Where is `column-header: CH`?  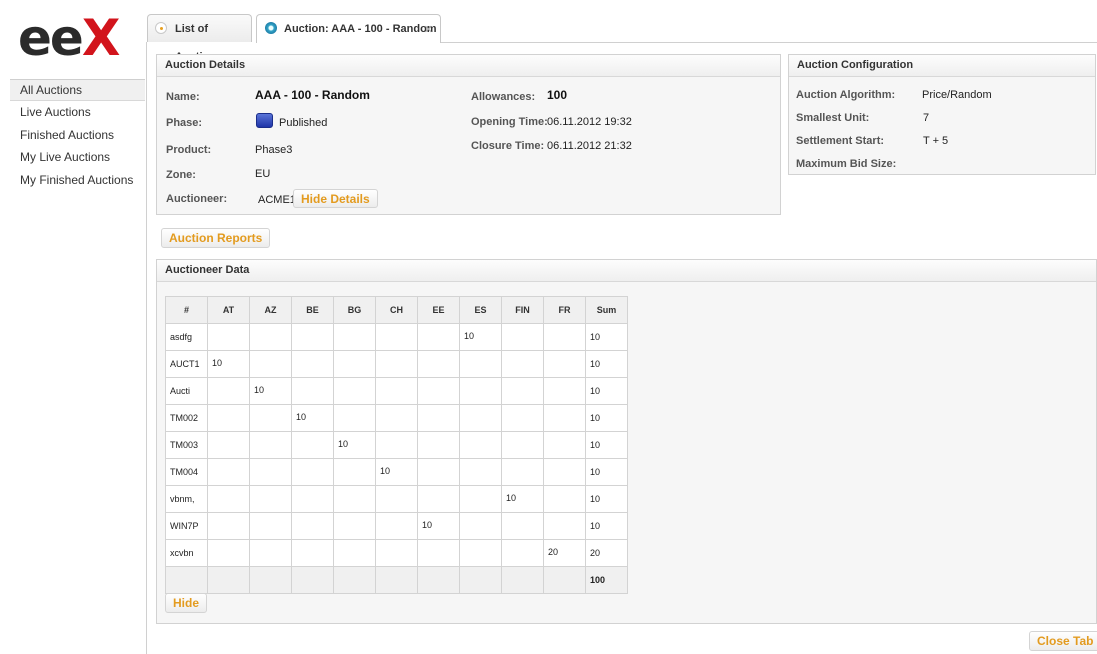
column-header: CH is located at coordinates (396, 310).